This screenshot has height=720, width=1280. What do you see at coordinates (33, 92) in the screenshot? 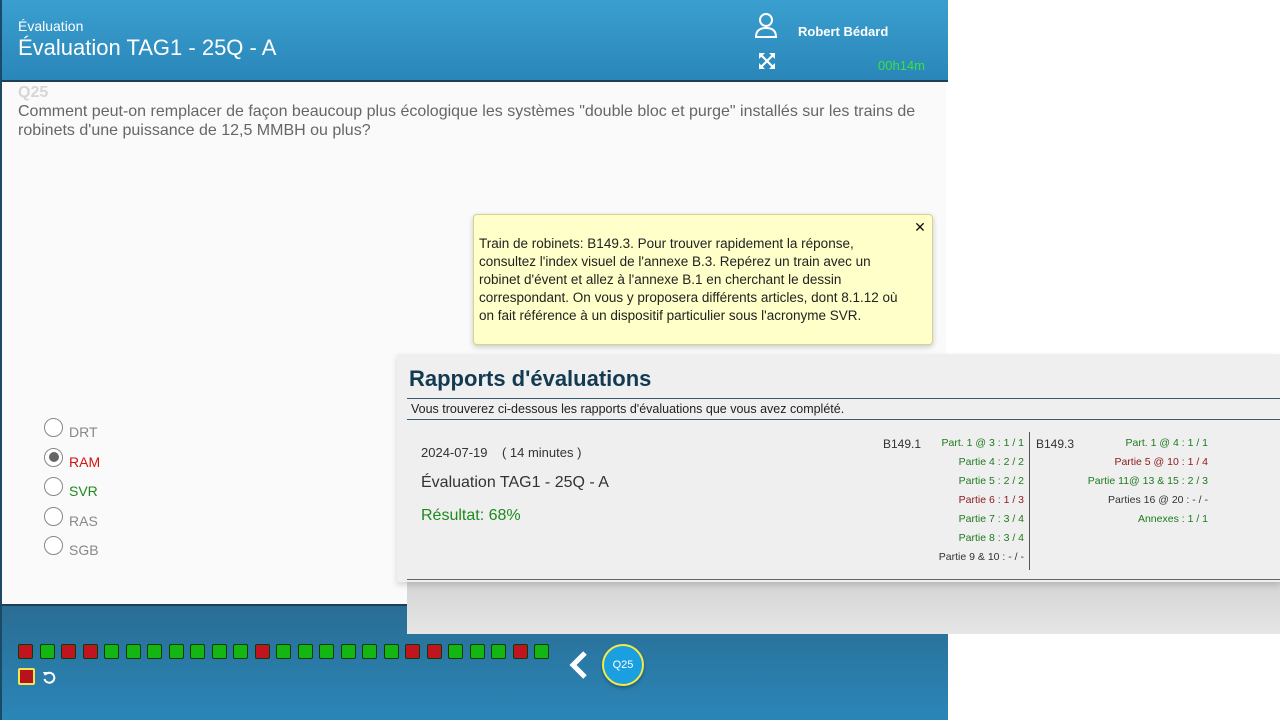
I see `question-number: Q25` at bounding box center [33, 92].